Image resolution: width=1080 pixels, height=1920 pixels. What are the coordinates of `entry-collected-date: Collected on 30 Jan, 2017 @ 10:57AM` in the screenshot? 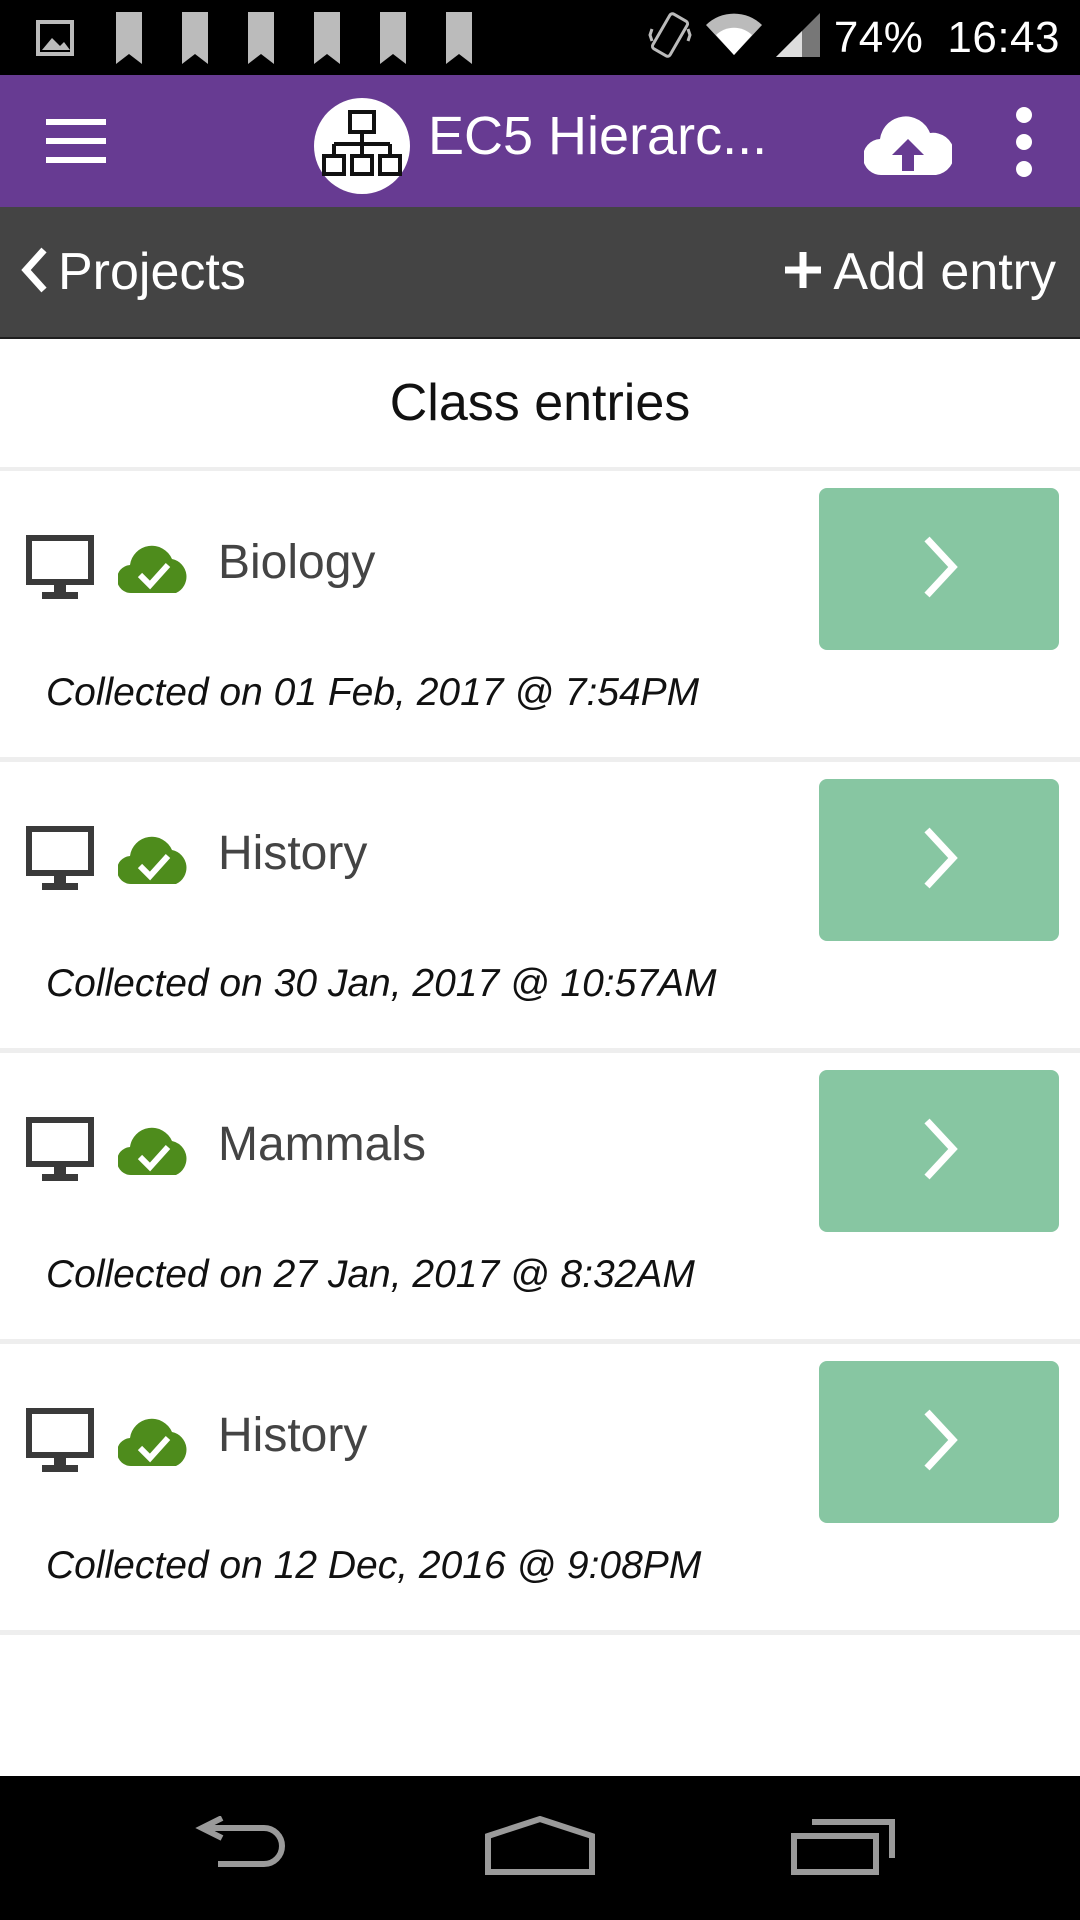 It's located at (381, 983).